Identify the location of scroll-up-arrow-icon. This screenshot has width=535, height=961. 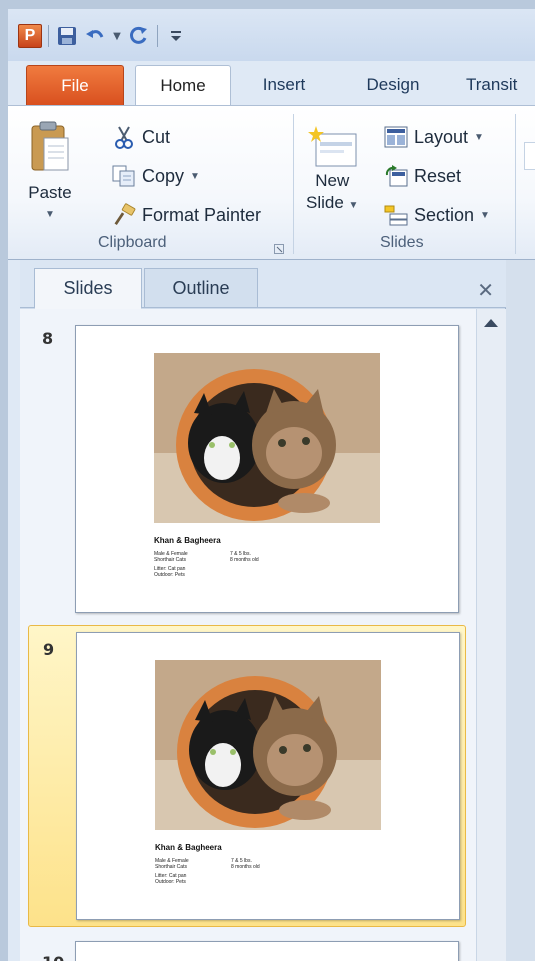
(491, 323).